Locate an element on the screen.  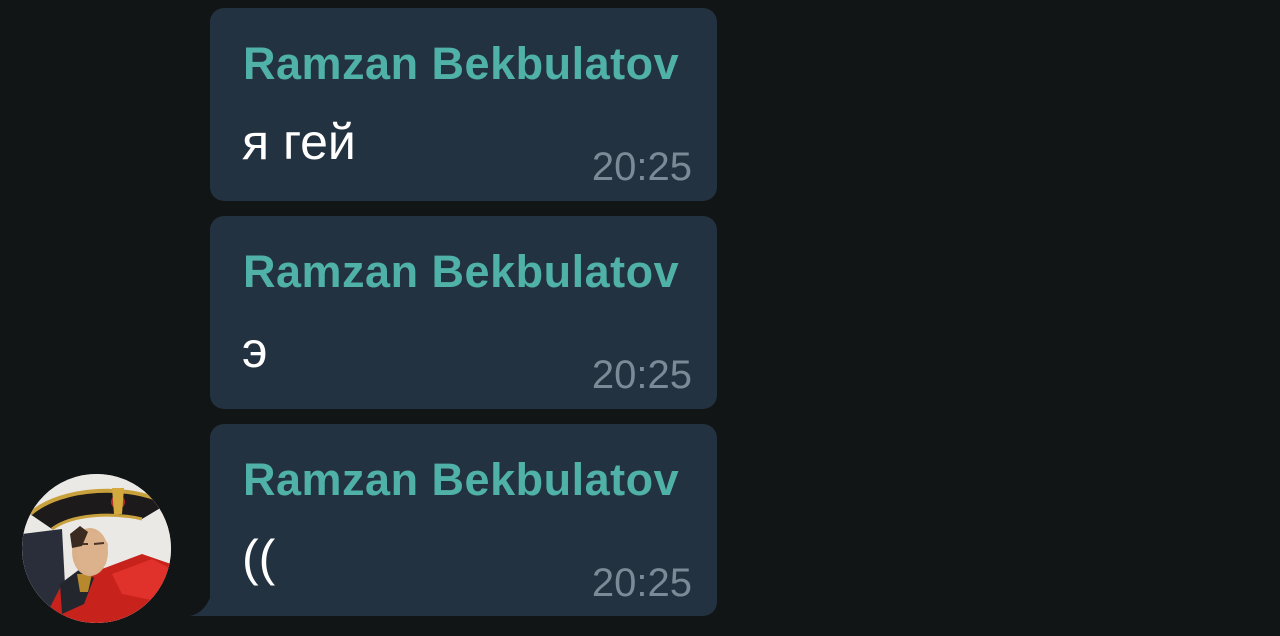
message-bubble: Ramzan Bekbulatov (( 20:25 is located at coordinates (463, 520).